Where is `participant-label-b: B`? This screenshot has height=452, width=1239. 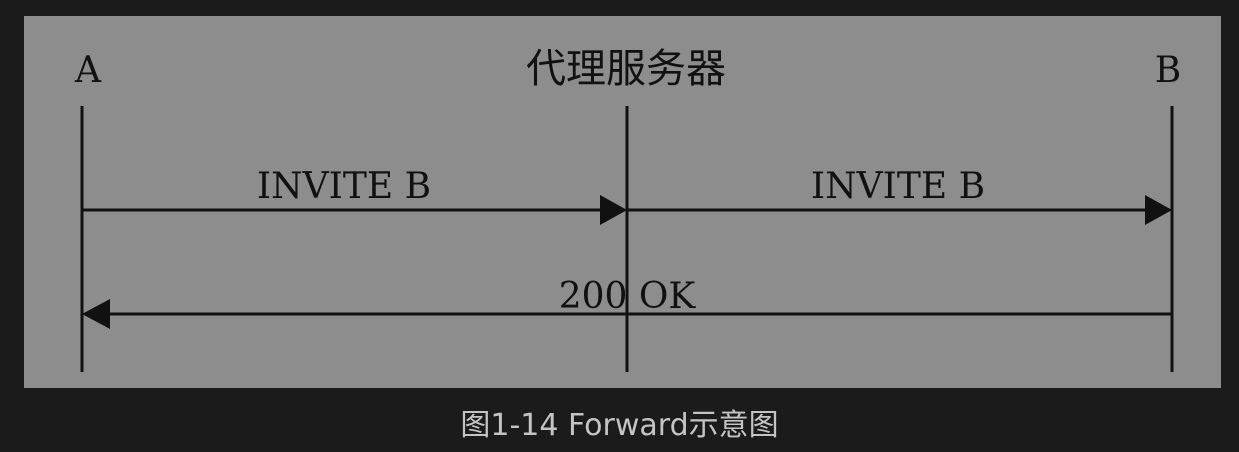
participant-label-b: B is located at coordinates (1168, 70).